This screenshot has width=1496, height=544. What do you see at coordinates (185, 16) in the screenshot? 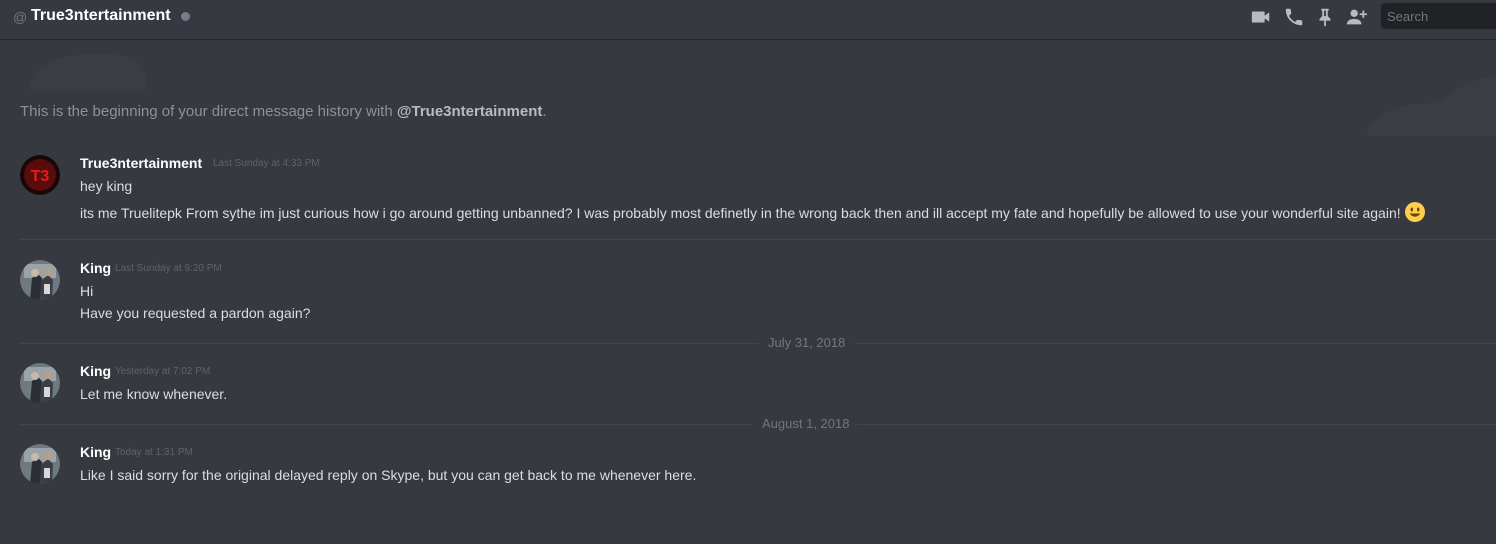
I see `status-indicator` at bounding box center [185, 16].